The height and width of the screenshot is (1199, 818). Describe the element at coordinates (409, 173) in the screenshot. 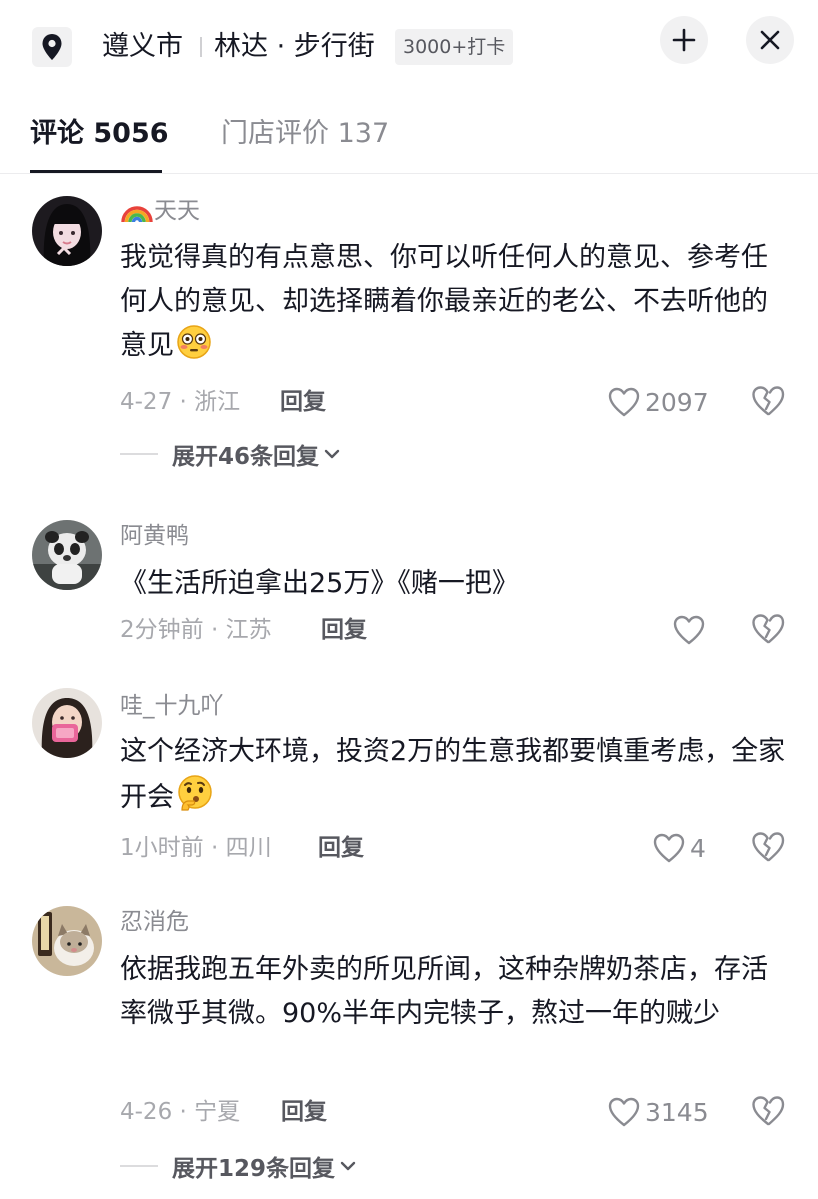

I see `tabs-divider` at that location.